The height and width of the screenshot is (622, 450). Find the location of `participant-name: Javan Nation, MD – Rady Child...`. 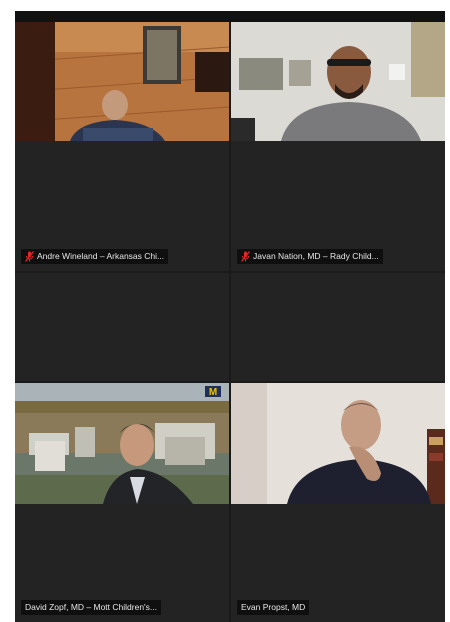

participant-name: Javan Nation, MD – Rady Child... is located at coordinates (316, 256).